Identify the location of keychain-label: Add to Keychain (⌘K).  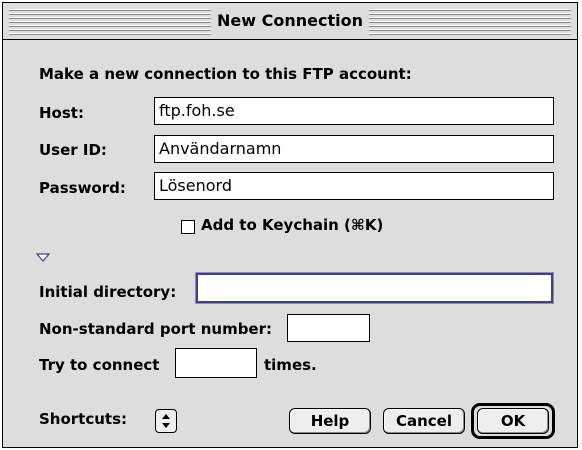
(292, 225).